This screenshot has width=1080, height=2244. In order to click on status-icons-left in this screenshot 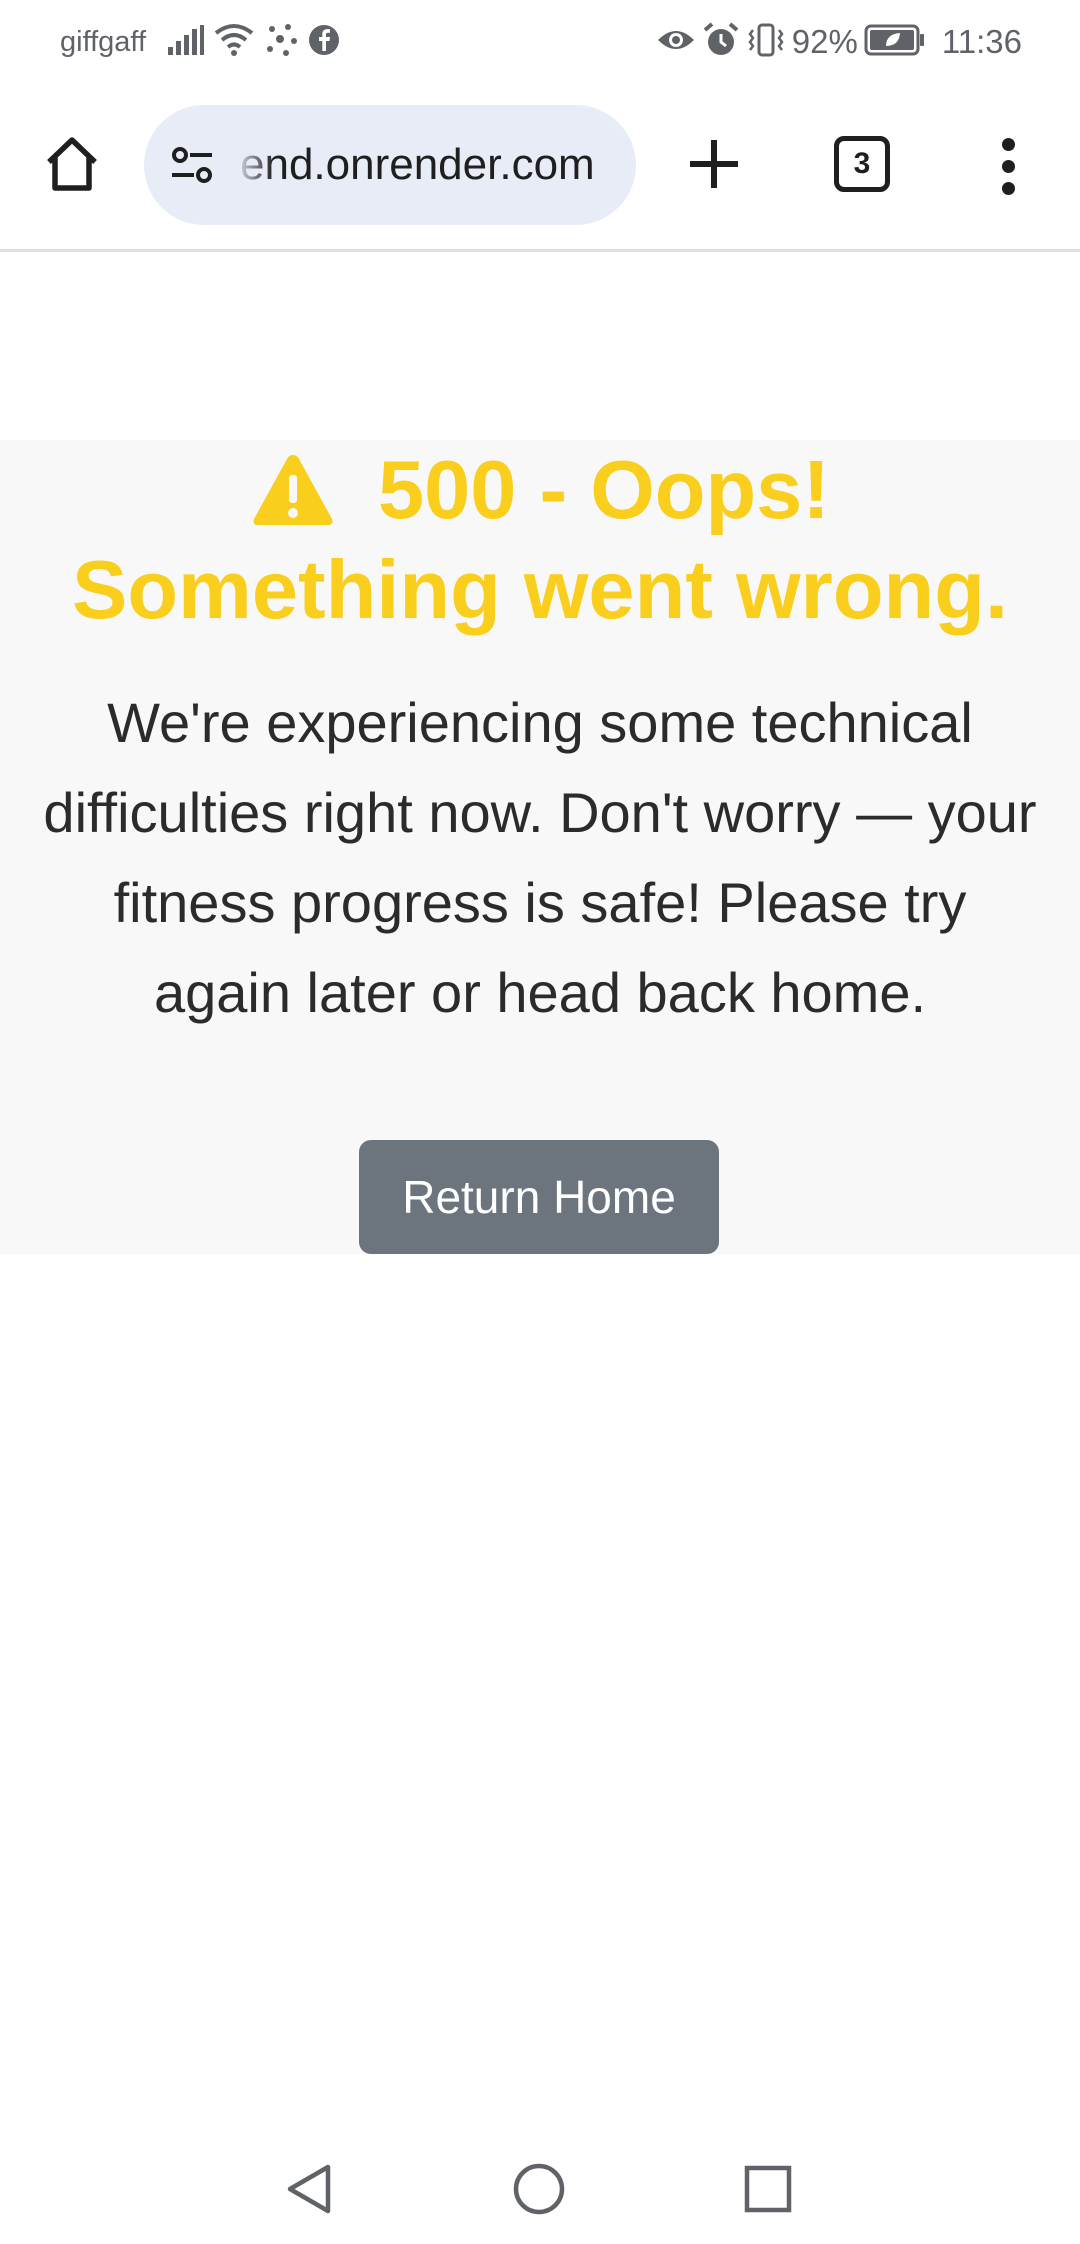, I will do `click(254, 42)`.